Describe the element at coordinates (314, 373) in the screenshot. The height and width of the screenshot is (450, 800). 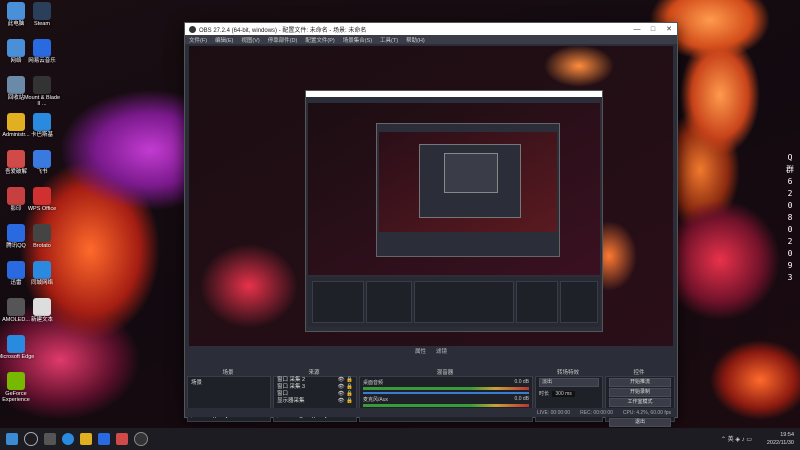
I see `sources-dock-title: 来源` at that location.